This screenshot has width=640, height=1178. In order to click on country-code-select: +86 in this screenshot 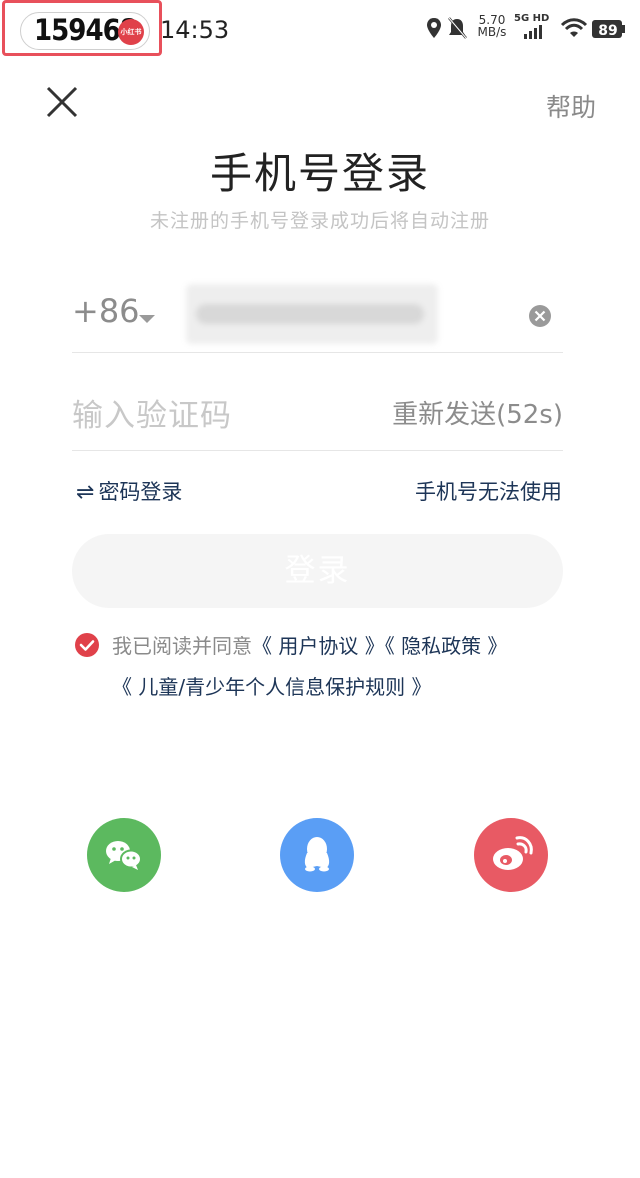, I will do `click(106, 311)`.